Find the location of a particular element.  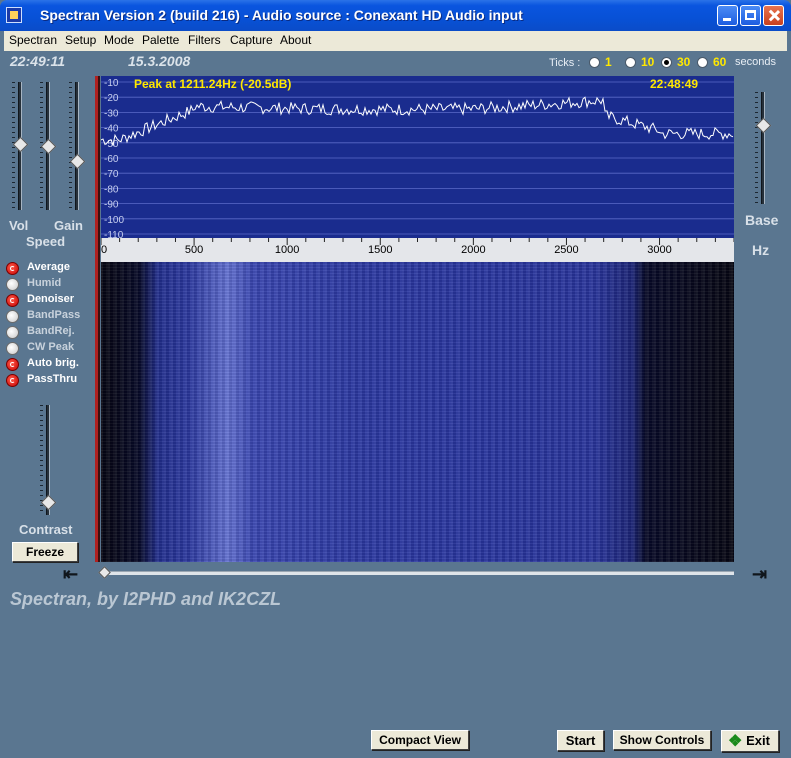

contrast-label: Contrast is located at coordinates (46, 529).